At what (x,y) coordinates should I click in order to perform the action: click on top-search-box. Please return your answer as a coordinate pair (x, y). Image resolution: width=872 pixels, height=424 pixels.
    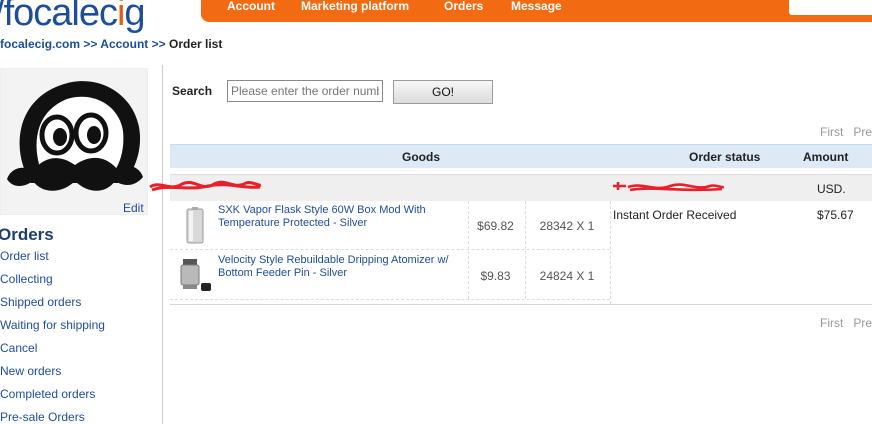
    Looking at the image, I should click on (830, 7).